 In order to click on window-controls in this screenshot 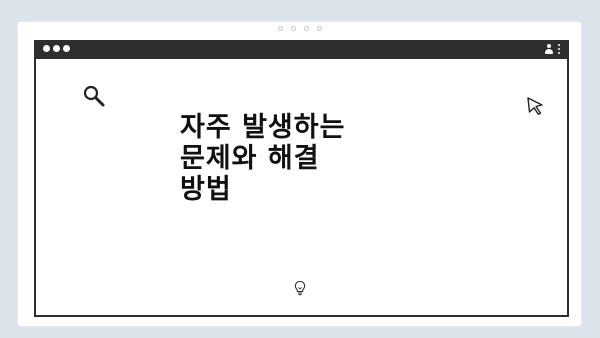, I will do `click(56, 48)`.